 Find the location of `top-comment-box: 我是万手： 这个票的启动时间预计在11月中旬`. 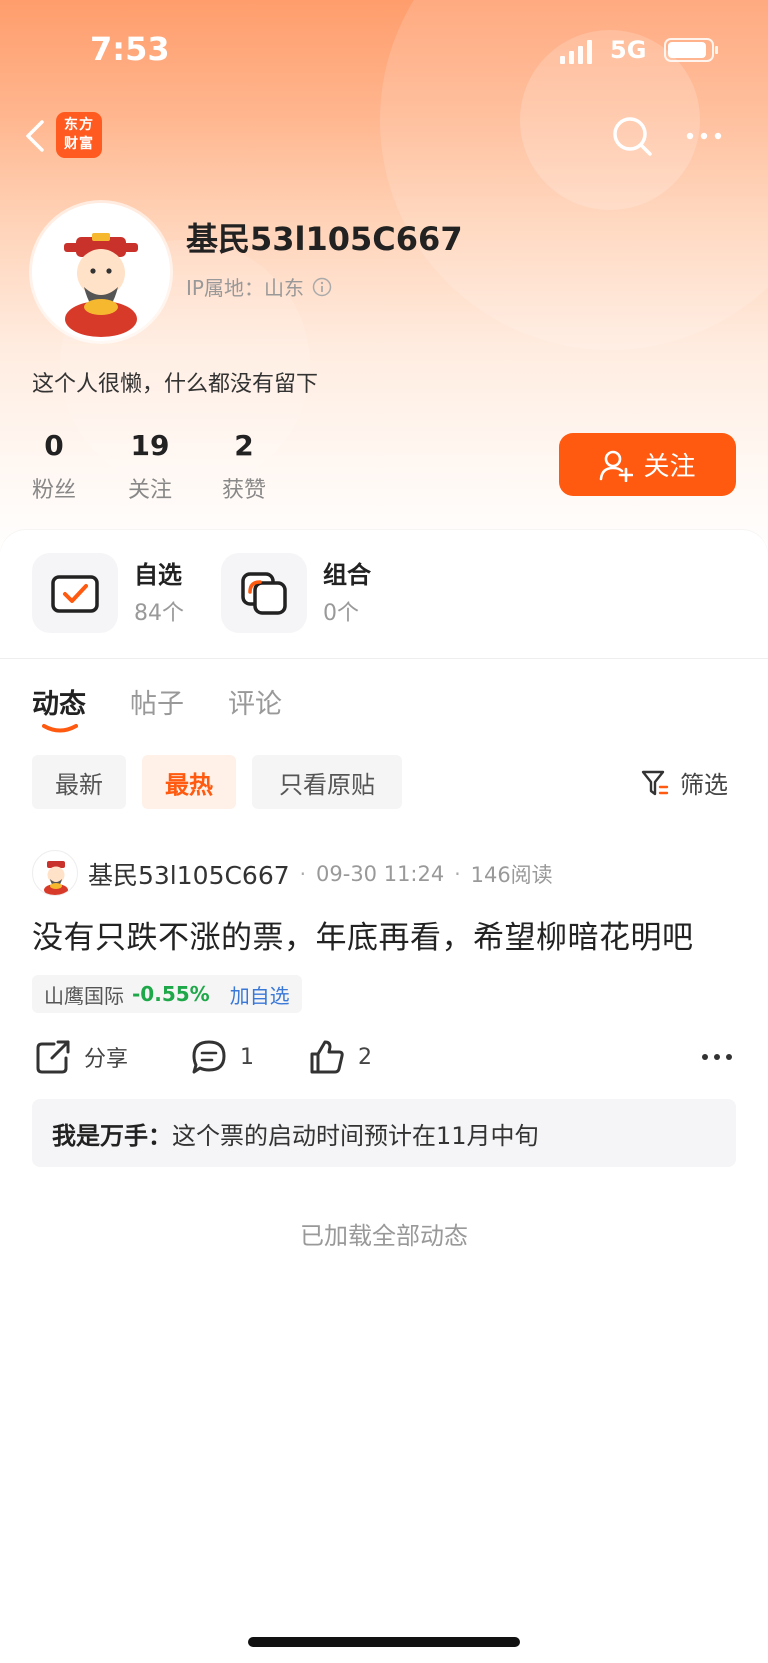

top-comment-box: 我是万手： 这个票的启动时间预计在11月中旬 is located at coordinates (384, 1133).